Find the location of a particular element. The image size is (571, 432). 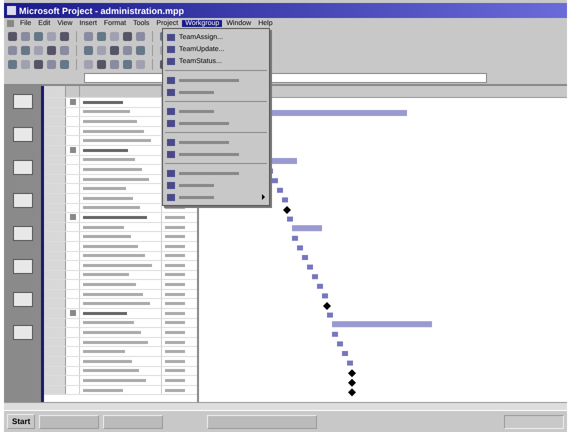

submenu-arrow-icon is located at coordinates (263, 197).